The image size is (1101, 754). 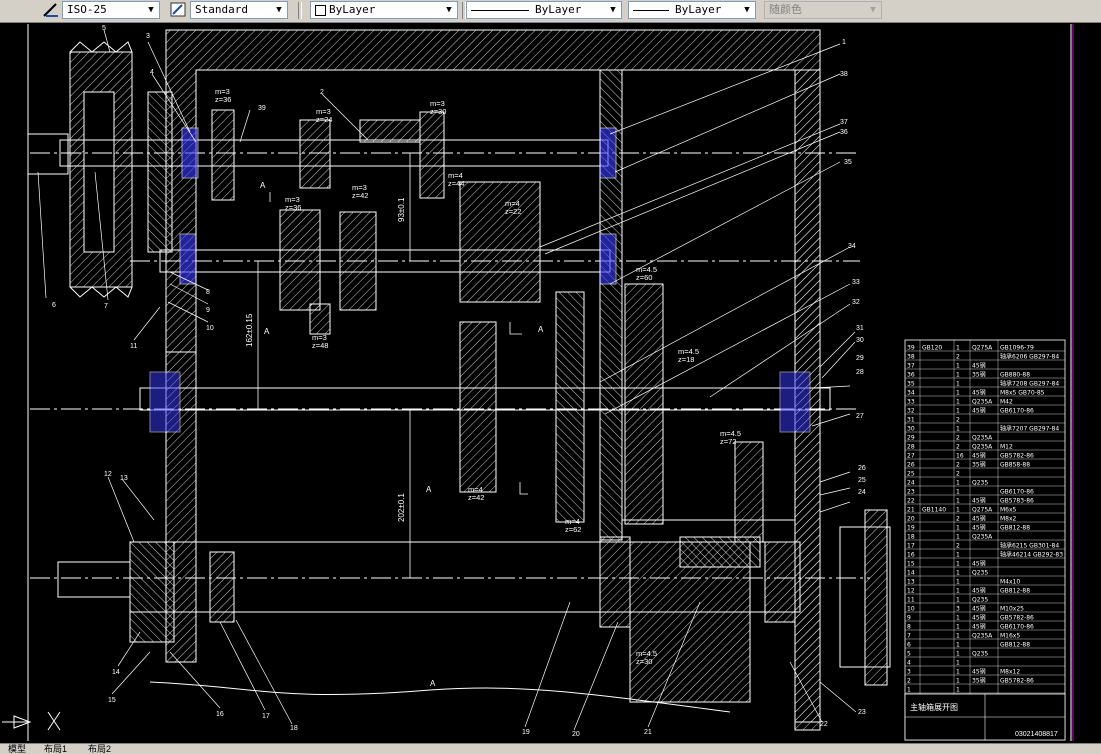 I want to click on bom-cell: 26, so click(x=911, y=465).